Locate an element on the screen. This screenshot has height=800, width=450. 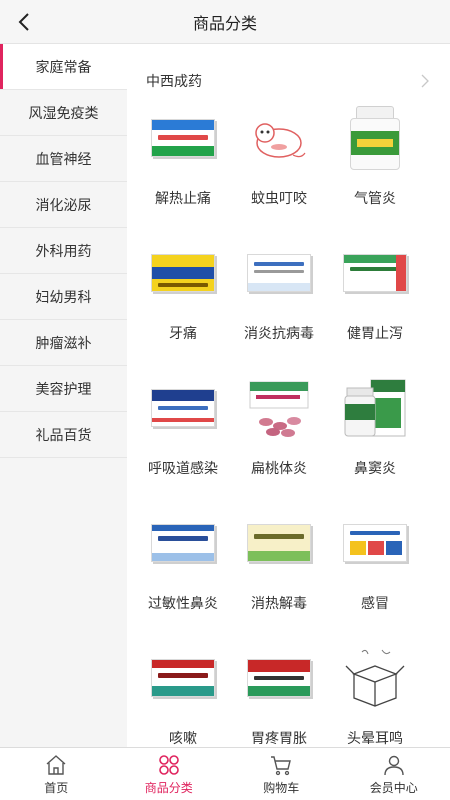
subcategory-item: 胃疼胃胀 is located at coordinates (279, 694).